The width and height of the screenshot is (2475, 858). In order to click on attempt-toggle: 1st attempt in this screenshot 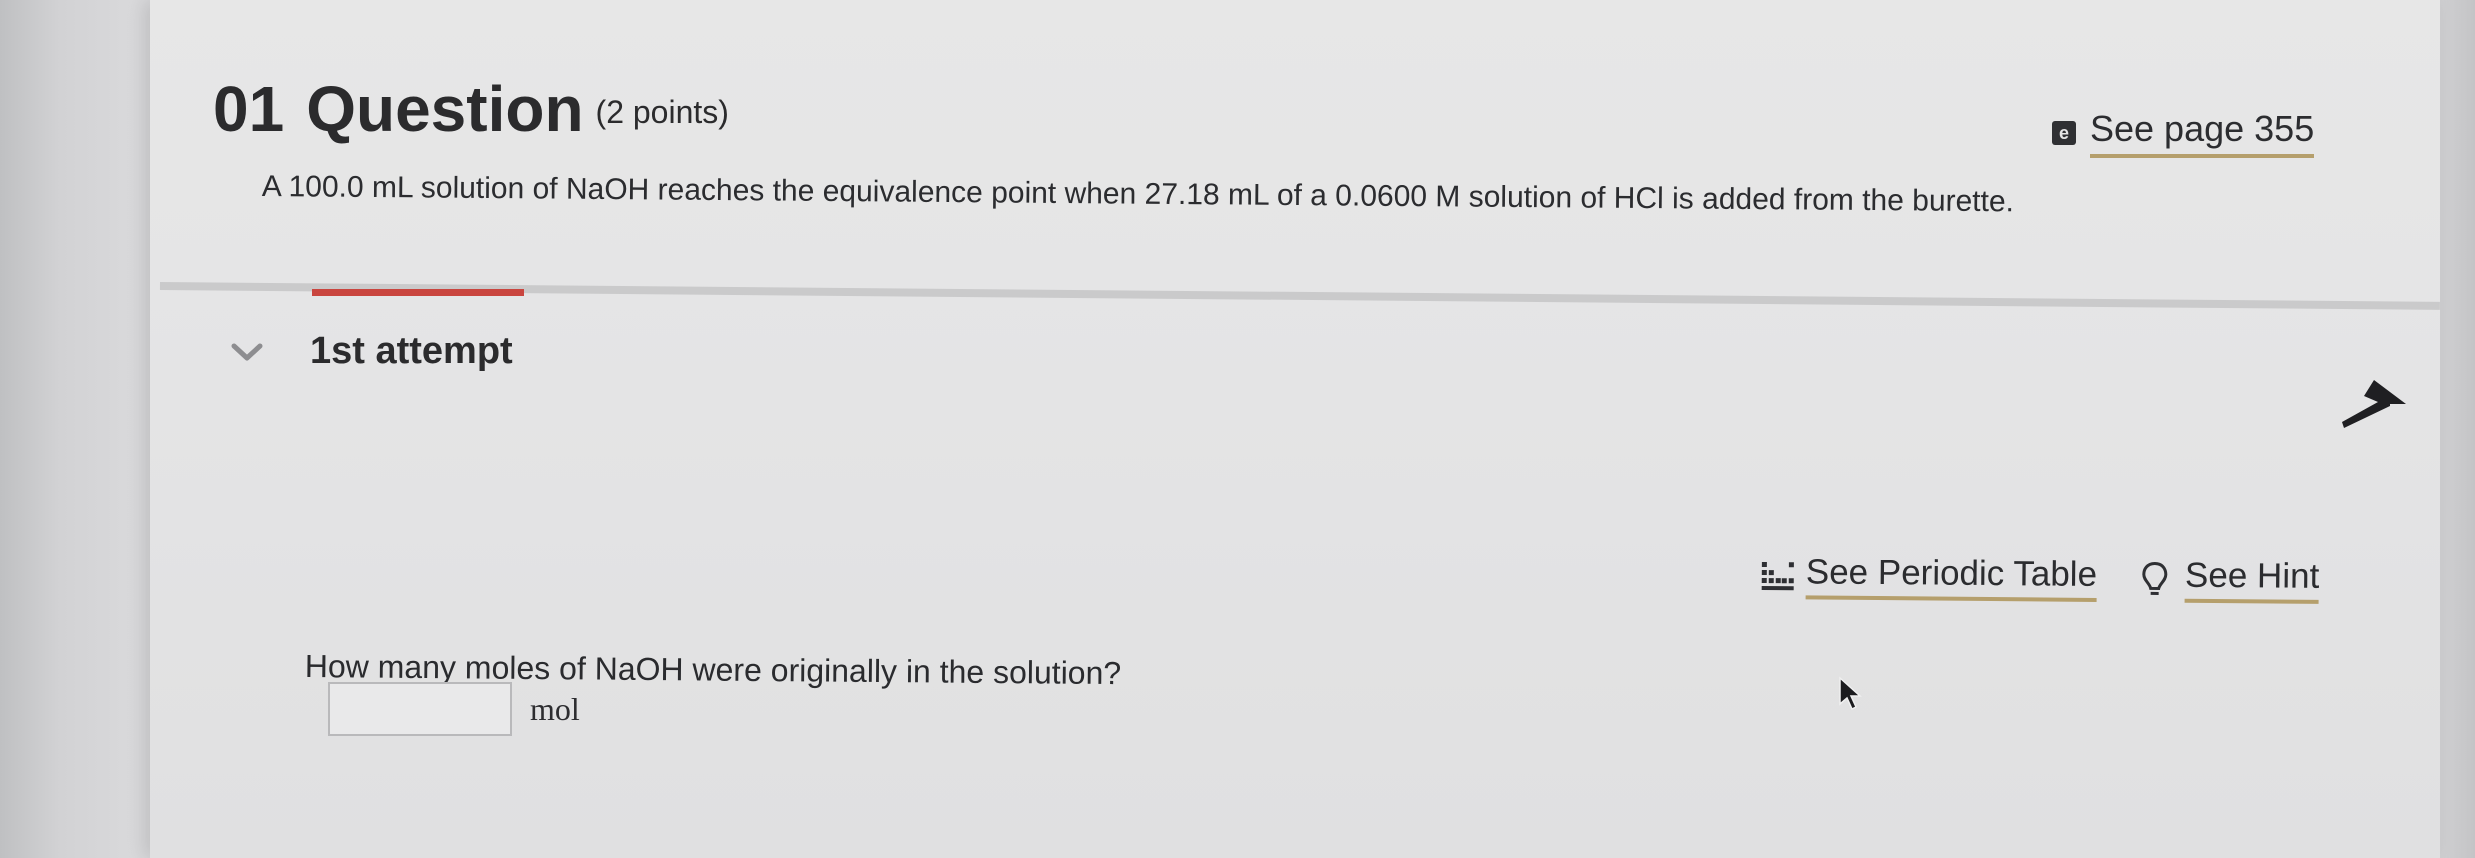, I will do `click(371, 351)`.